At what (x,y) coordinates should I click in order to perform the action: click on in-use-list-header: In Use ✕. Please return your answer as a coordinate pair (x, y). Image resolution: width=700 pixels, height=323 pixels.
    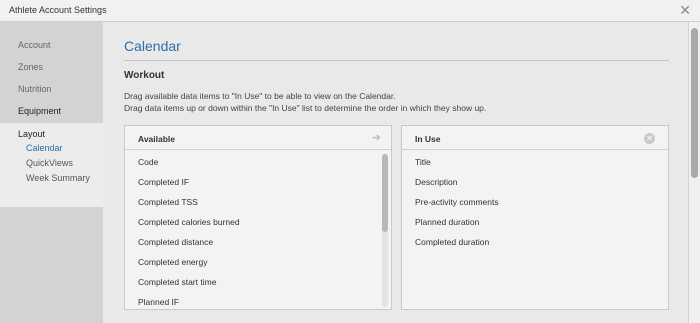
    Looking at the image, I should click on (535, 138).